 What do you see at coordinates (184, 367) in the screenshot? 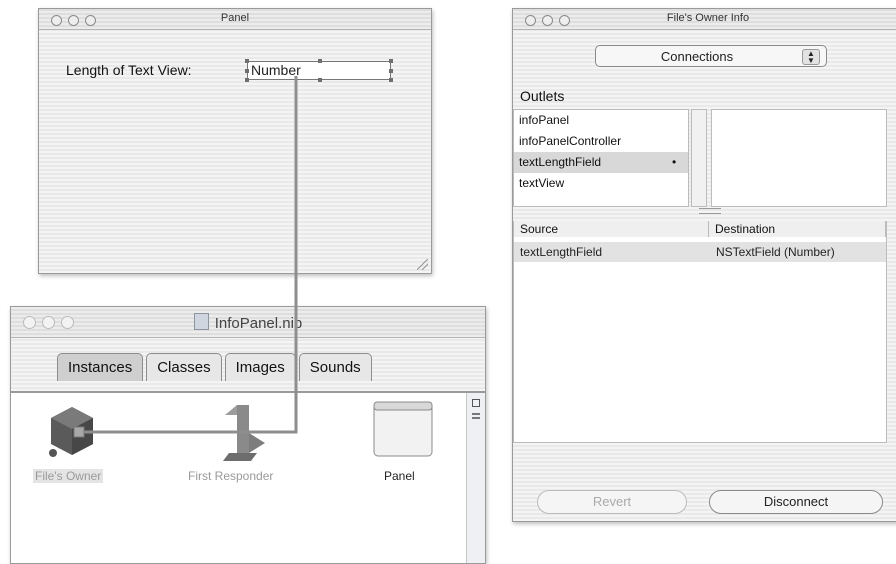
I see `tab-classes: Classes` at bounding box center [184, 367].